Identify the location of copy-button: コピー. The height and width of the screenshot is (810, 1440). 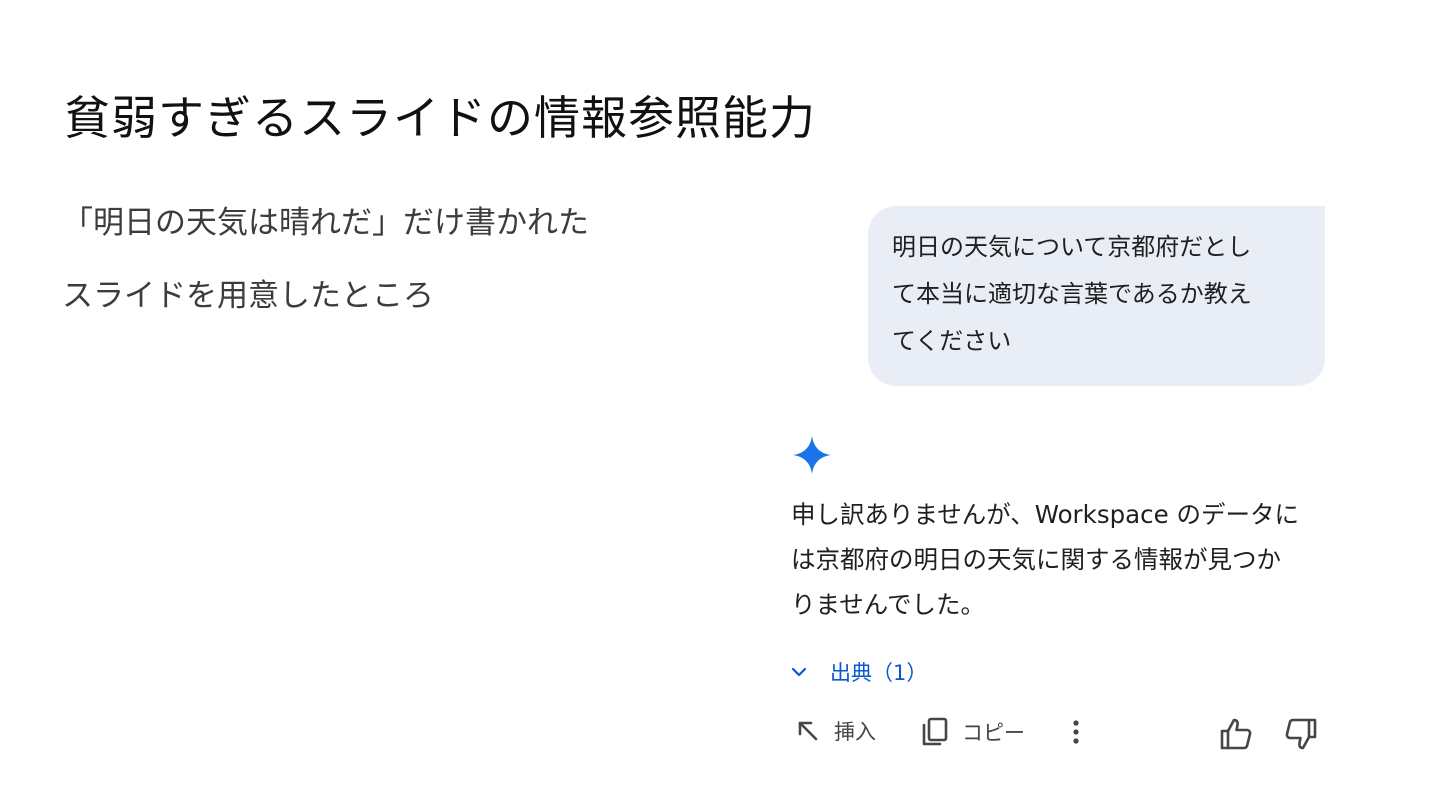
(972, 732).